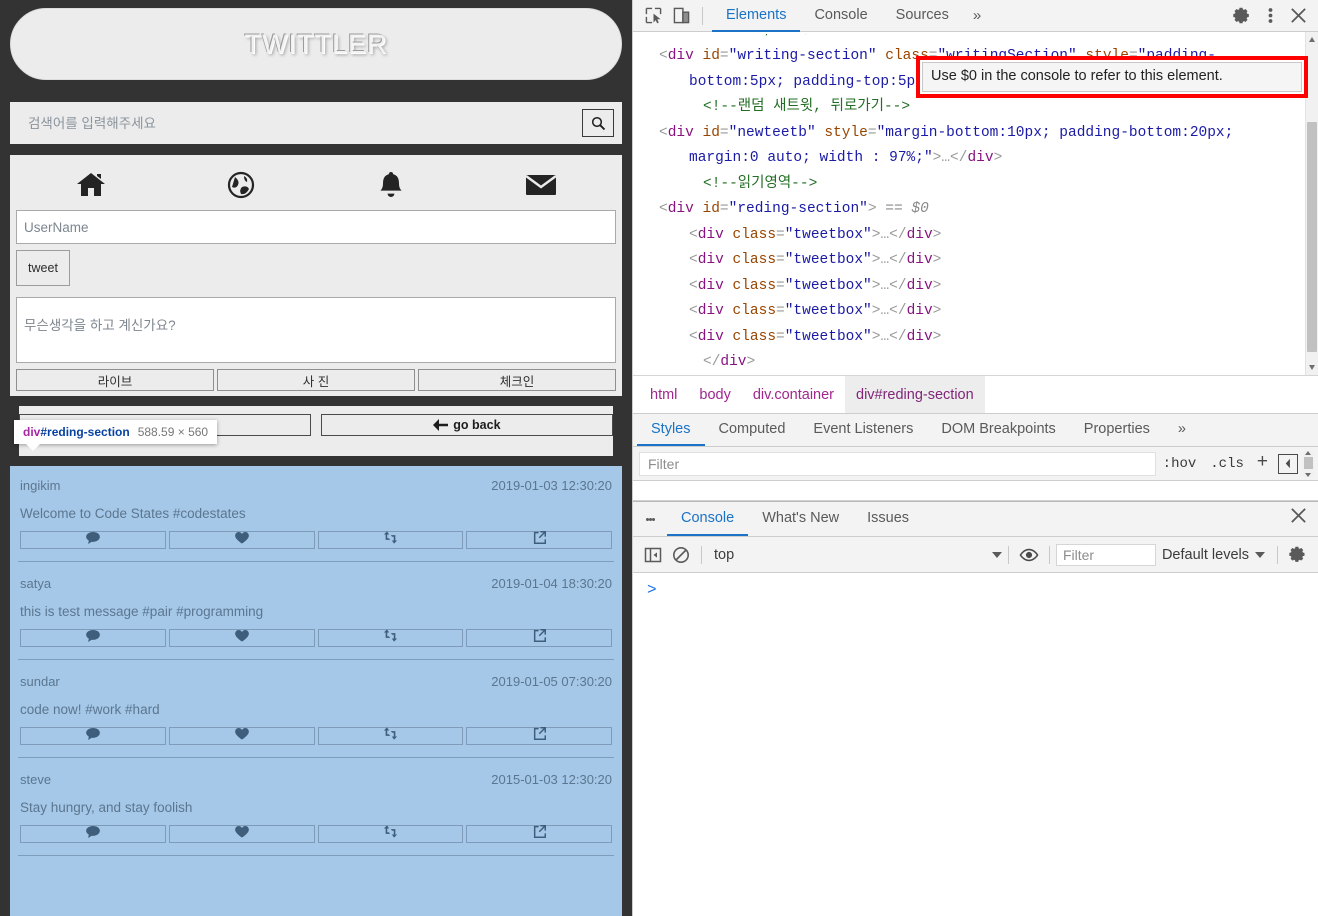 Image resolution: width=1318 pixels, height=916 pixels. What do you see at coordinates (40, 681) in the screenshot?
I see `tweet-username: sundar` at bounding box center [40, 681].